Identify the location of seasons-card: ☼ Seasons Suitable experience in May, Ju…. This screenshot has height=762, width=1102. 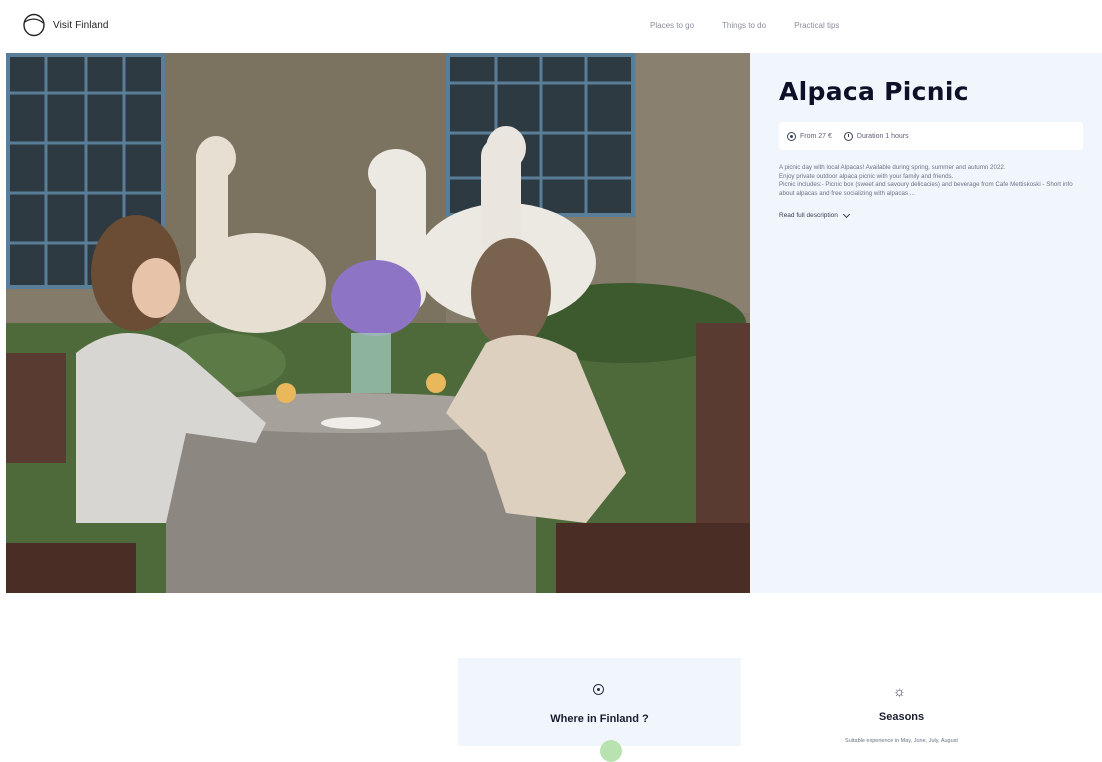
(901, 702).